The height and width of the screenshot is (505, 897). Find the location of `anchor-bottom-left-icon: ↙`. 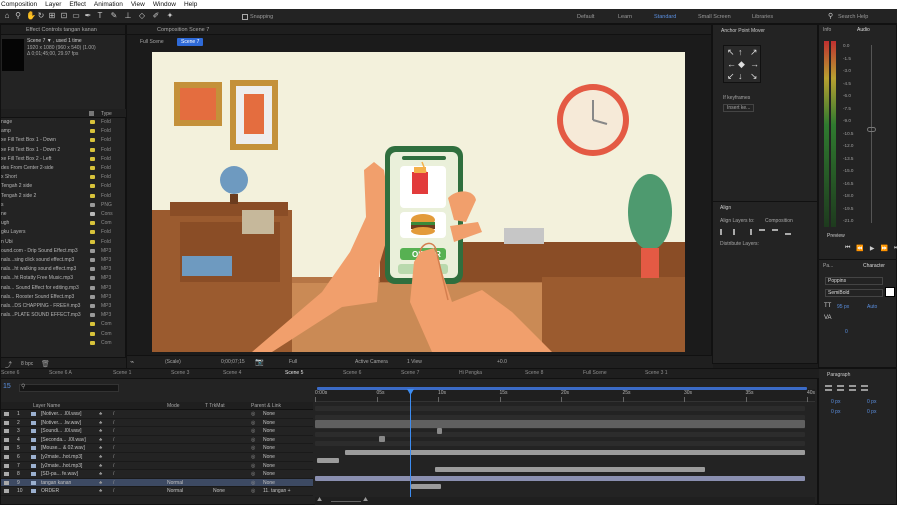

anchor-bottom-left-icon: ↙ is located at coordinates (731, 76).